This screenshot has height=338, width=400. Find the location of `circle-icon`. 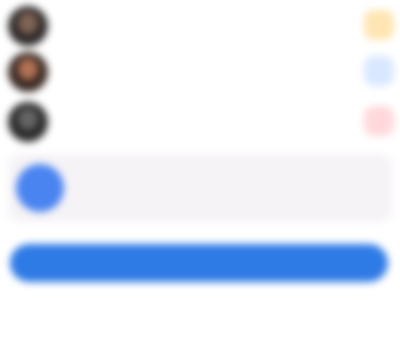

circle-icon is located at coordinates (40, 188).